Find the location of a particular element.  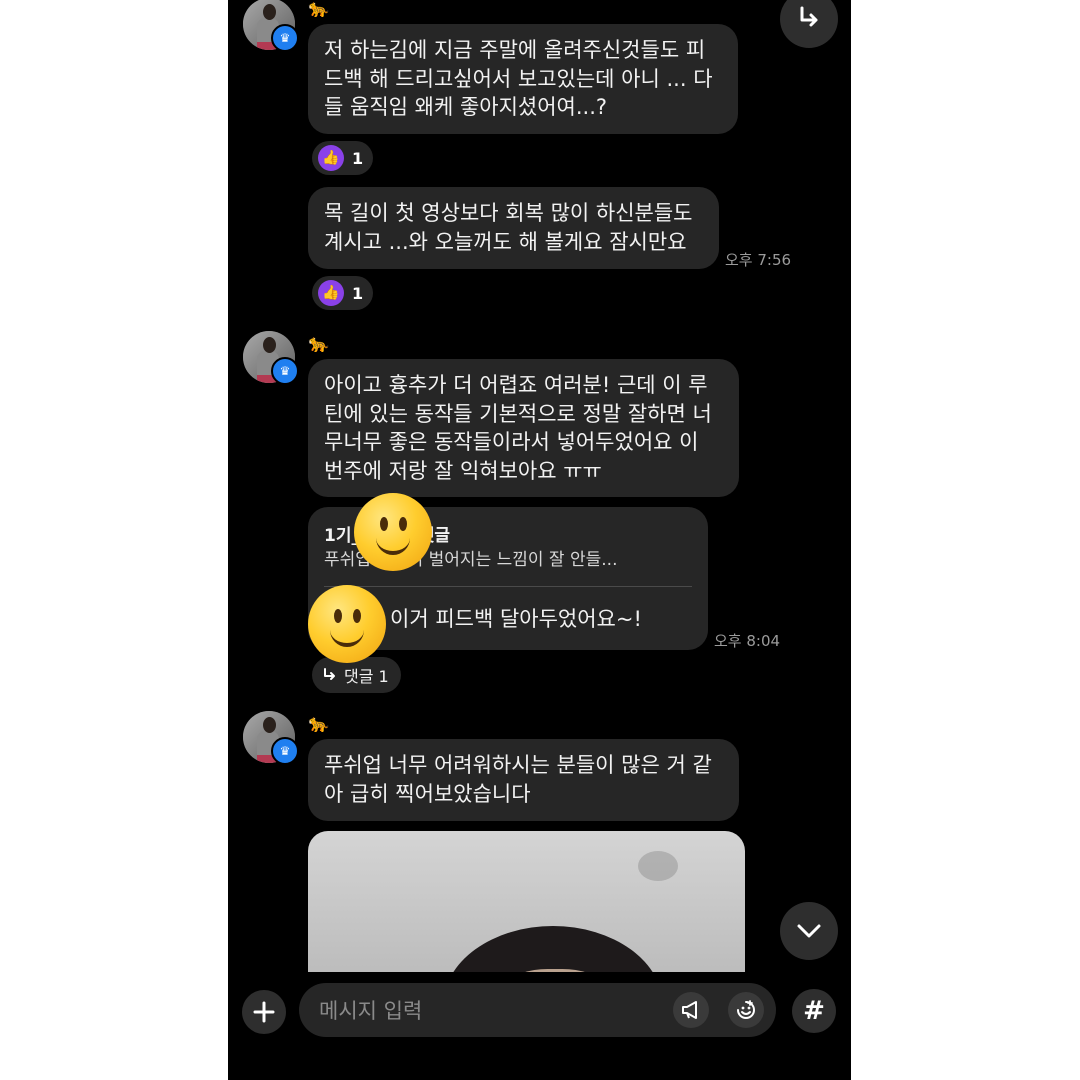

megaphone-icon is located at coordinates (689, 1010).